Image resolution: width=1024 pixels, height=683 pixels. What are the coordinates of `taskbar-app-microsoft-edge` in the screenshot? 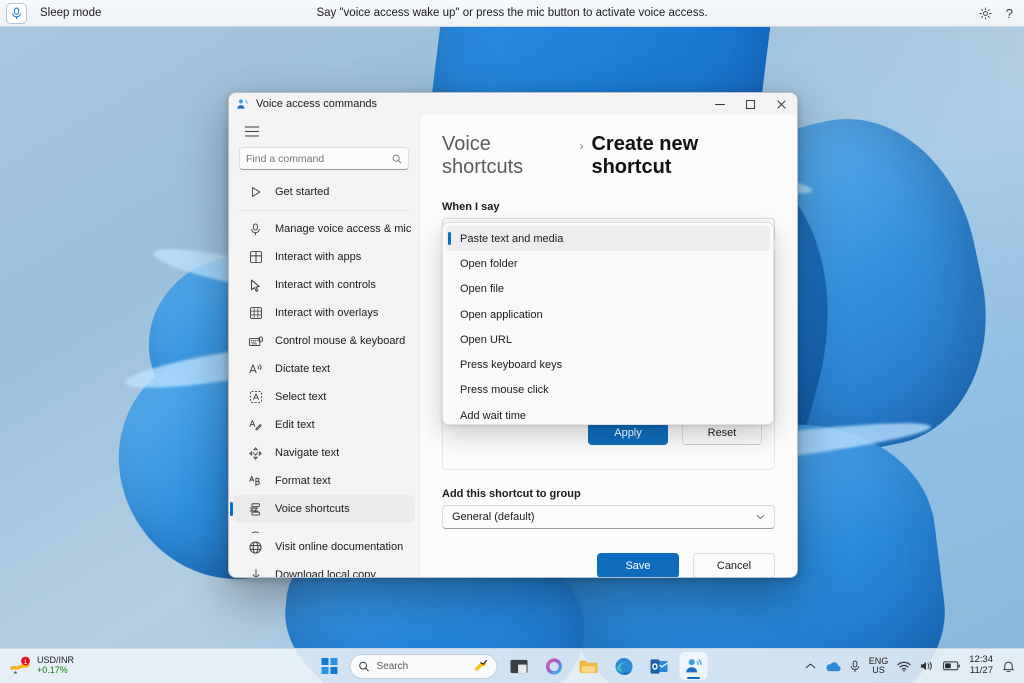 It's located at (624, 666).